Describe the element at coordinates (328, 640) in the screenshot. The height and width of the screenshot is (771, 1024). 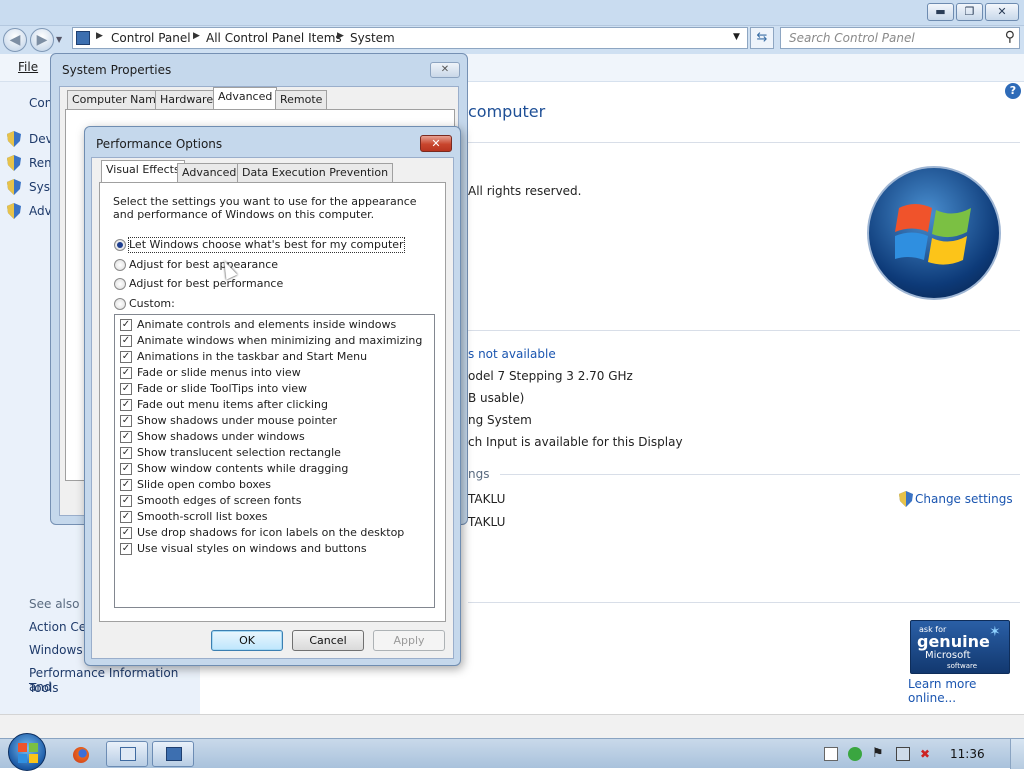
I see `cancel-button: Cancel` at that location.